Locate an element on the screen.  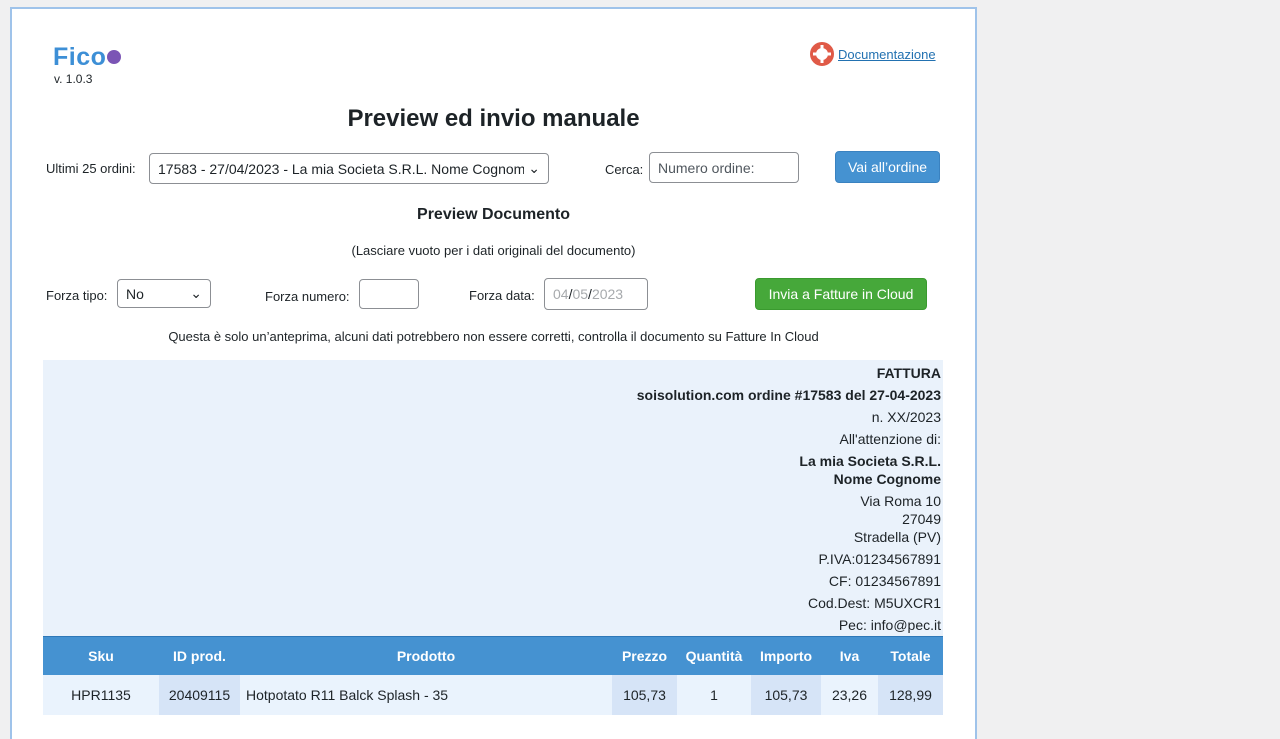
col-product: Prodotto is located at coordinates (426, 655).